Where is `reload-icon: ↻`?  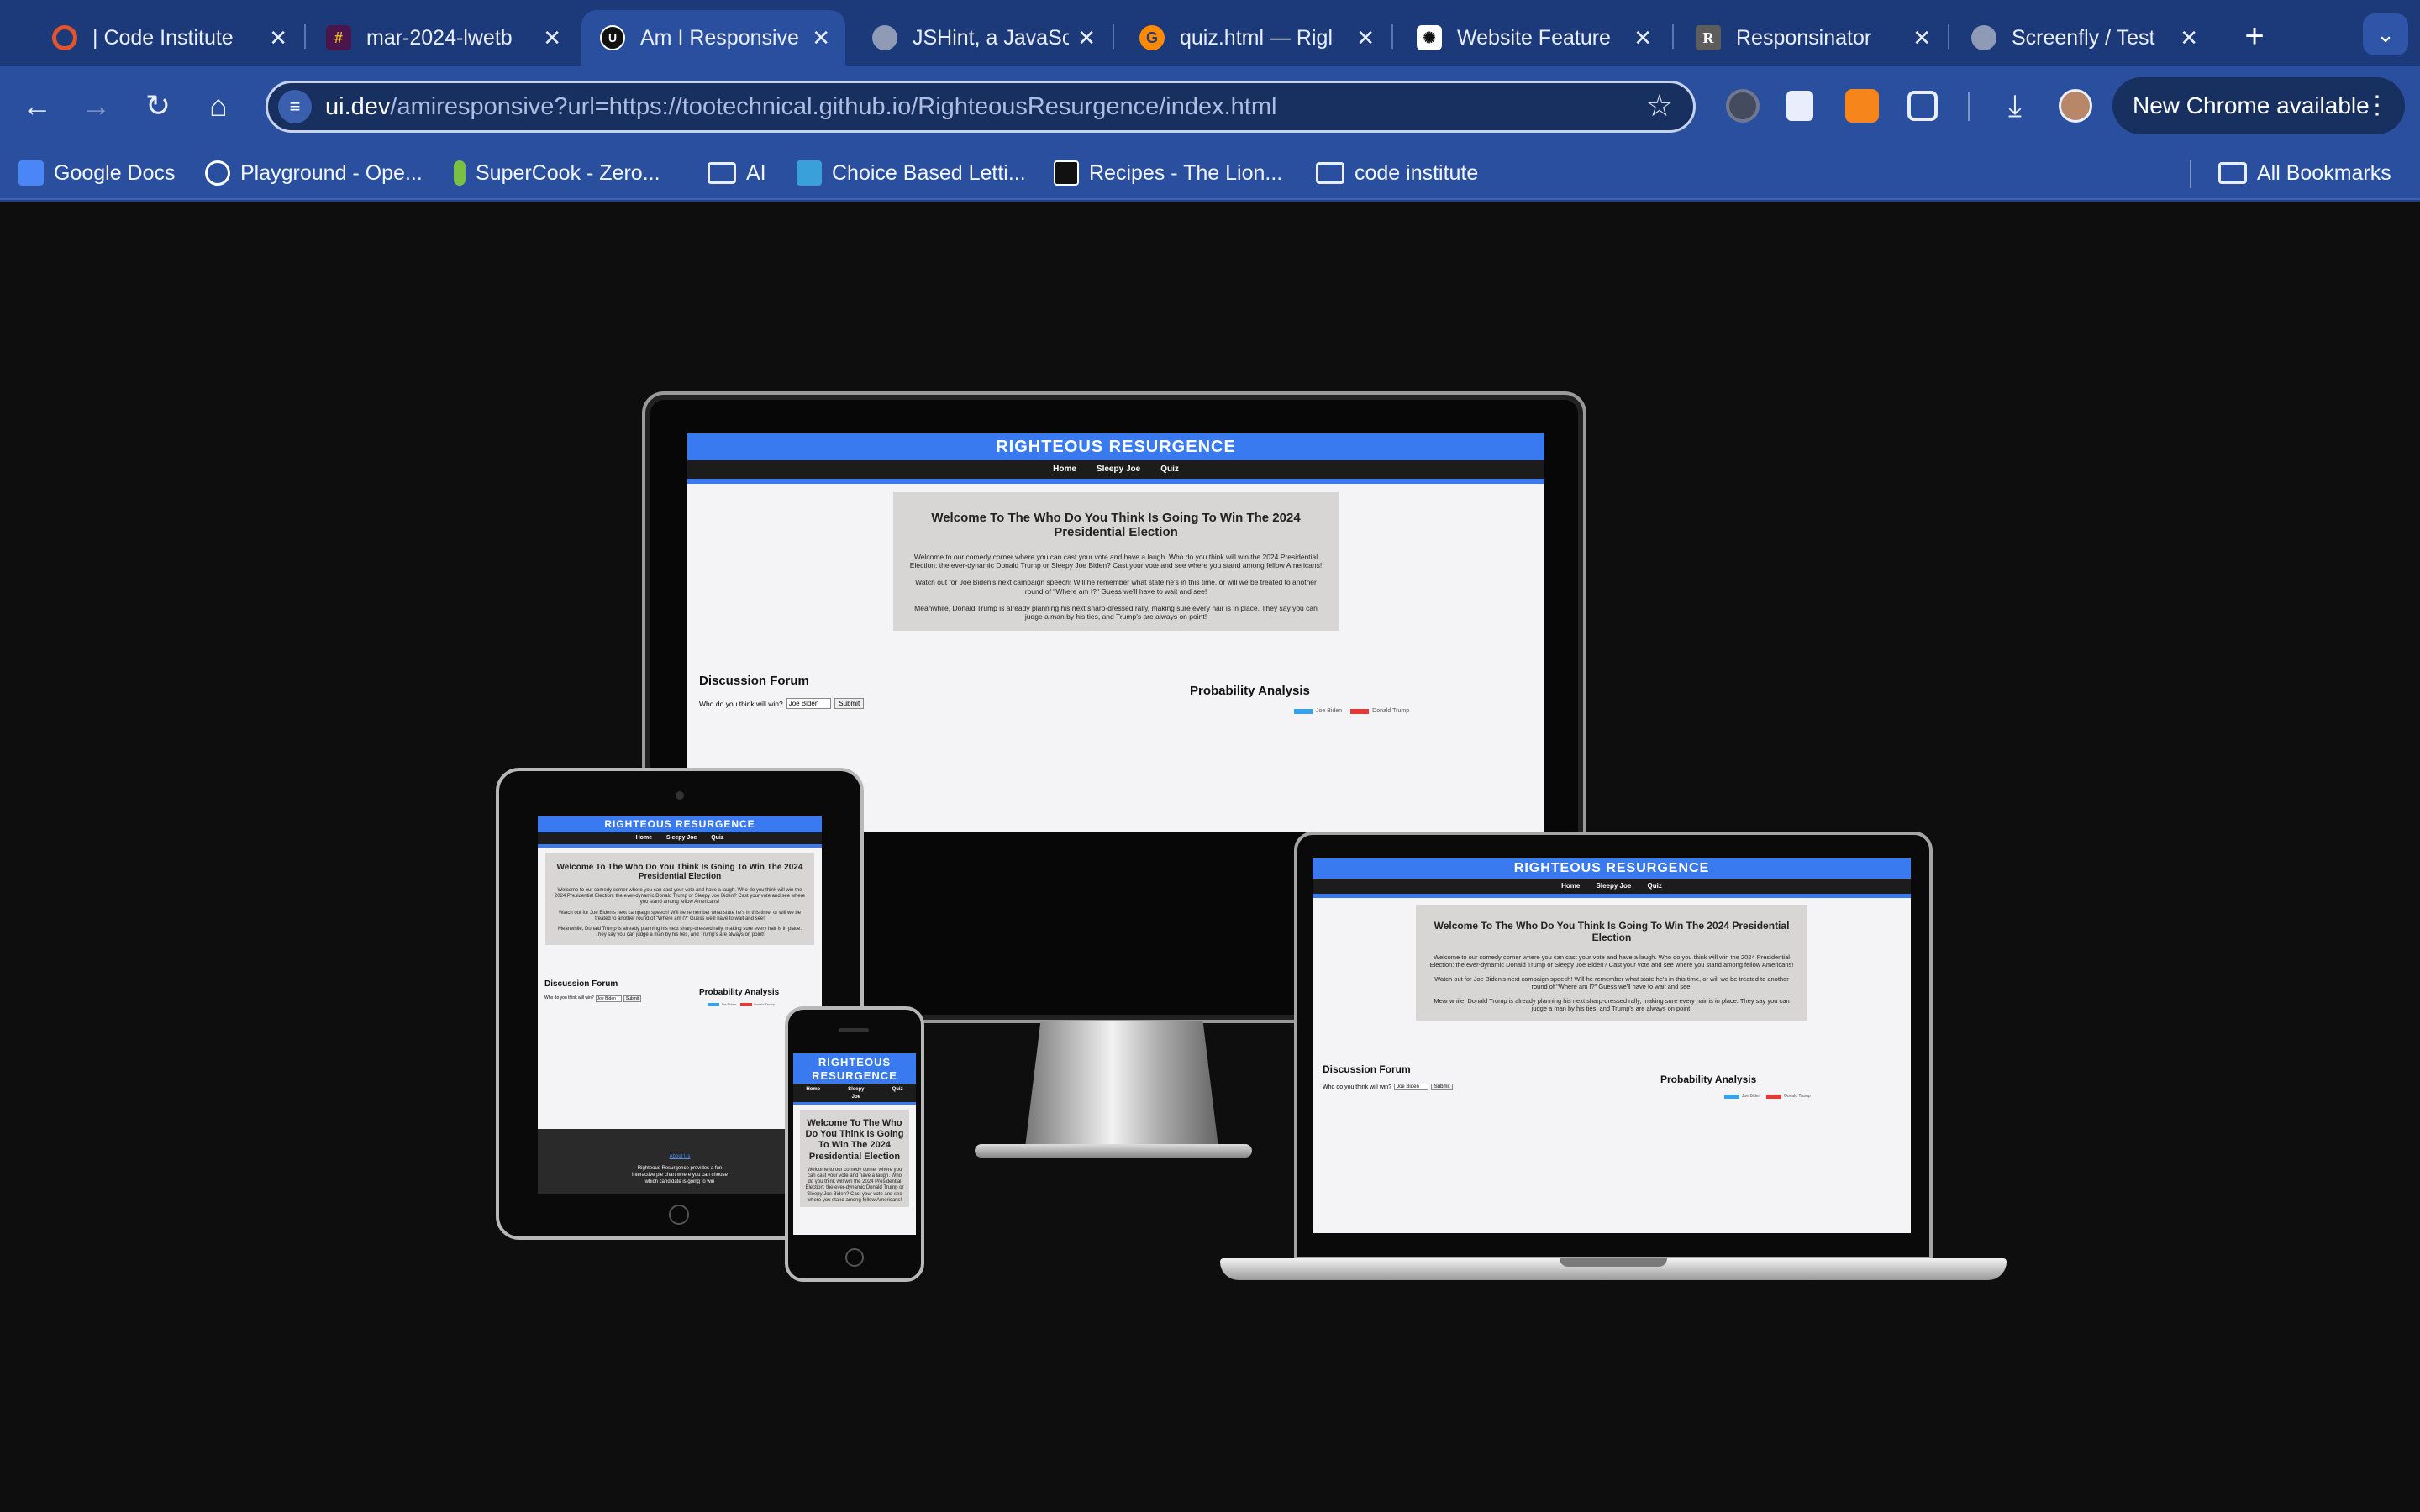 reload-icon: ↻ is located at coordinates (158, 106).